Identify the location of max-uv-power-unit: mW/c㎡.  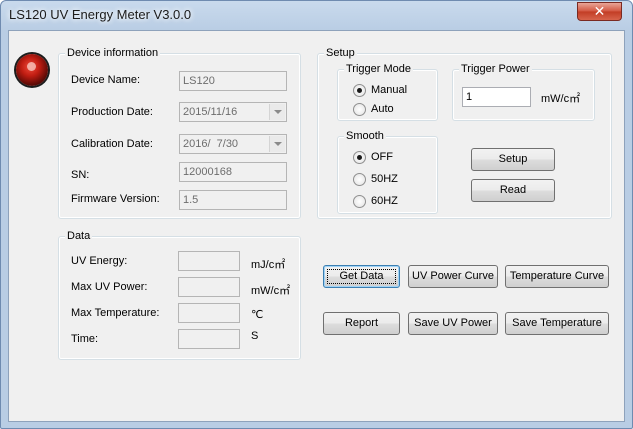
(271, 291).